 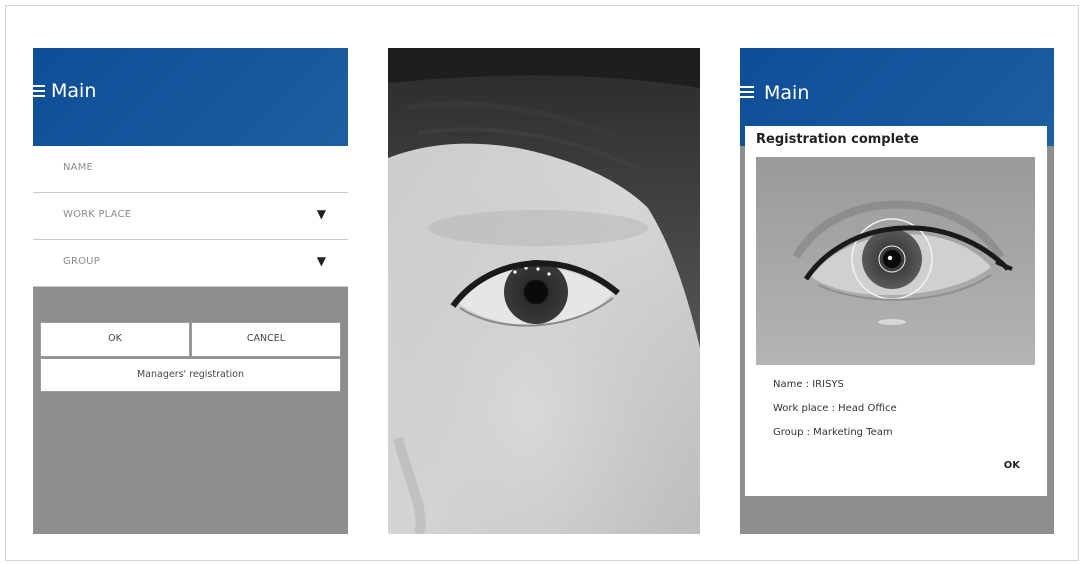 I want to click on form-buttons: OK CANCEL Managers' registration, so click(x=190, y=357).